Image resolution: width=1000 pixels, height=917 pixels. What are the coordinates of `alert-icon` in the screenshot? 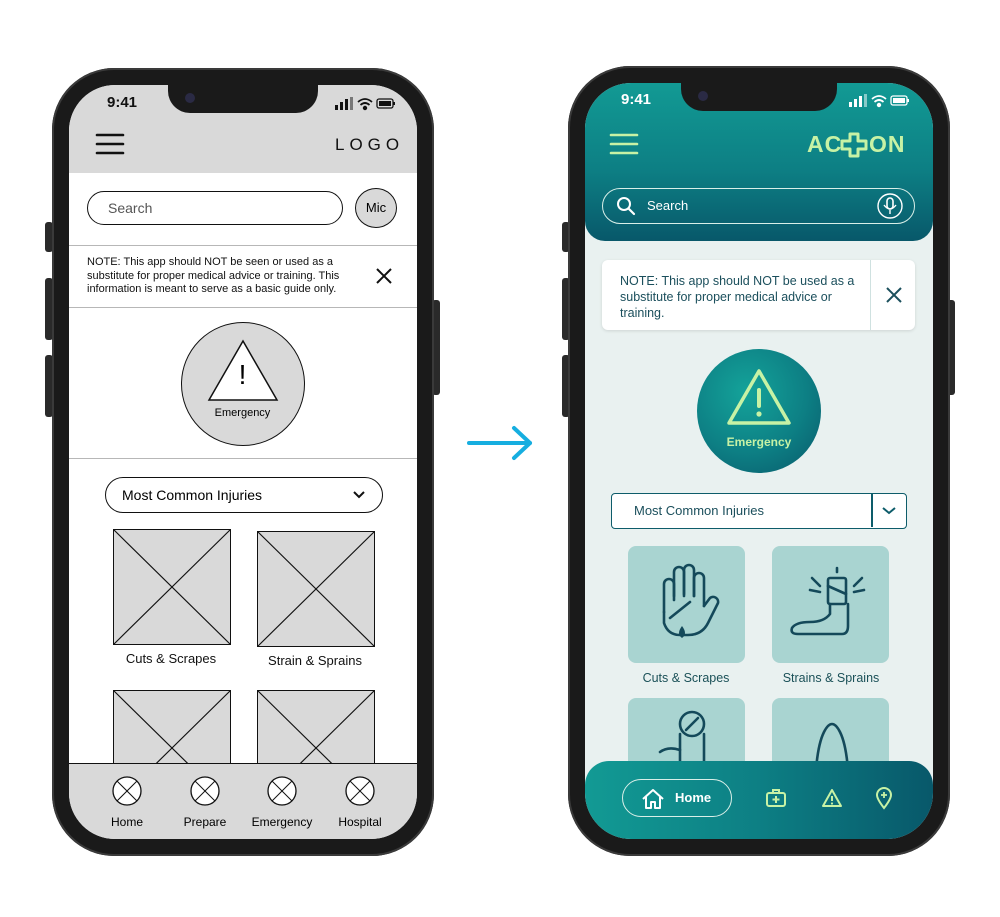 It's located at (832, 798).